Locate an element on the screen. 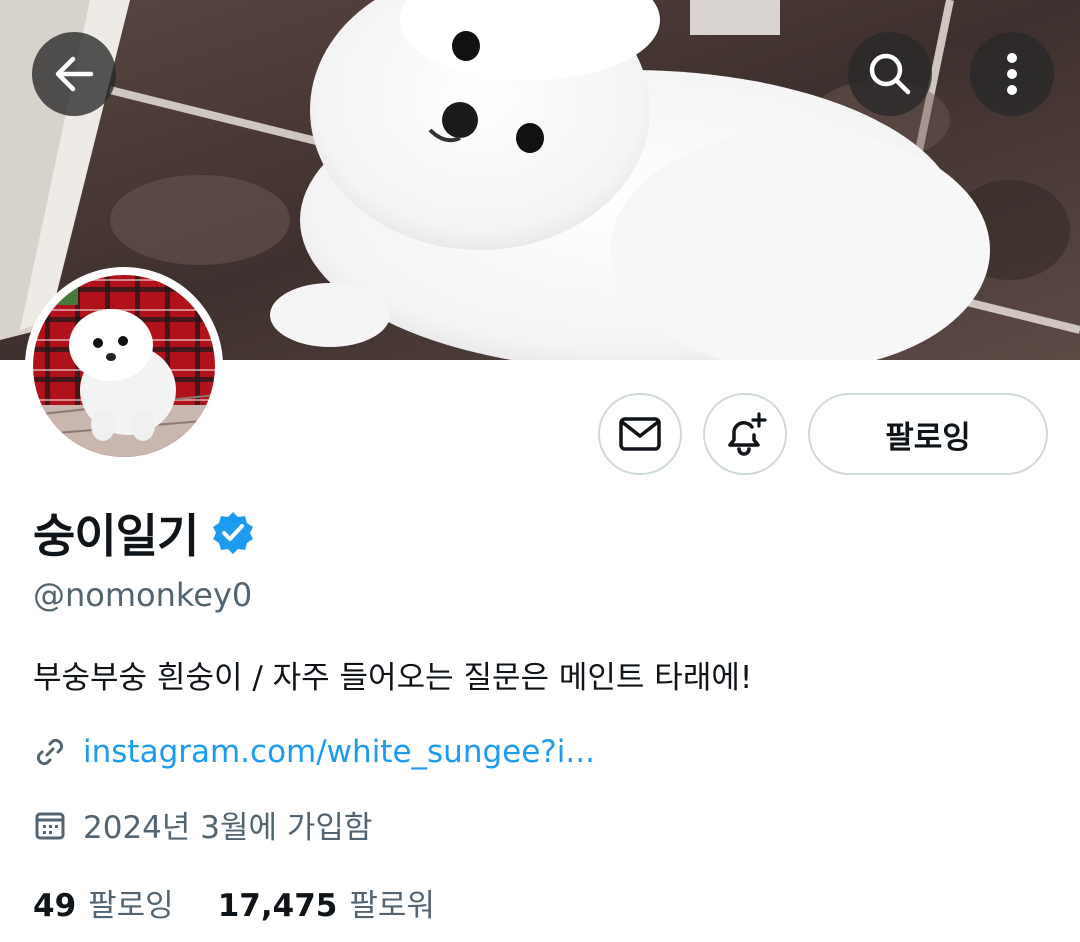 The height and width of the screenshot is (942, 1080). notify-button is located at coordinates (745, 434).